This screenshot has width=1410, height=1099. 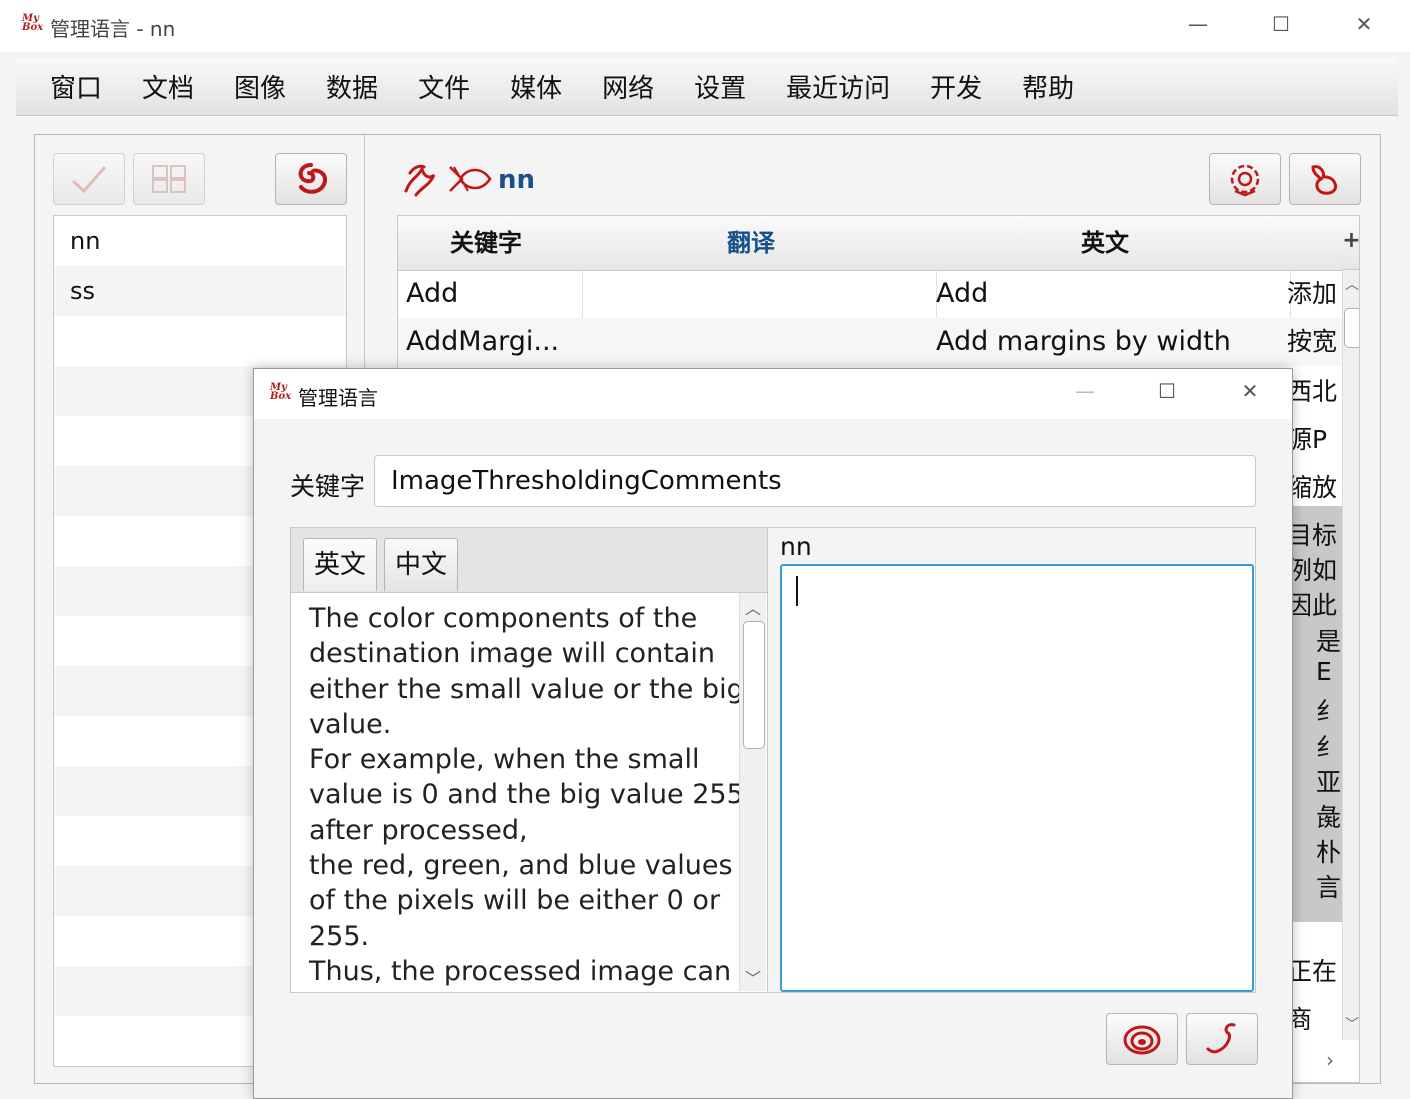 I want to click on description-scrollbar: ︿ ﹀, so click(x=752, y=792).